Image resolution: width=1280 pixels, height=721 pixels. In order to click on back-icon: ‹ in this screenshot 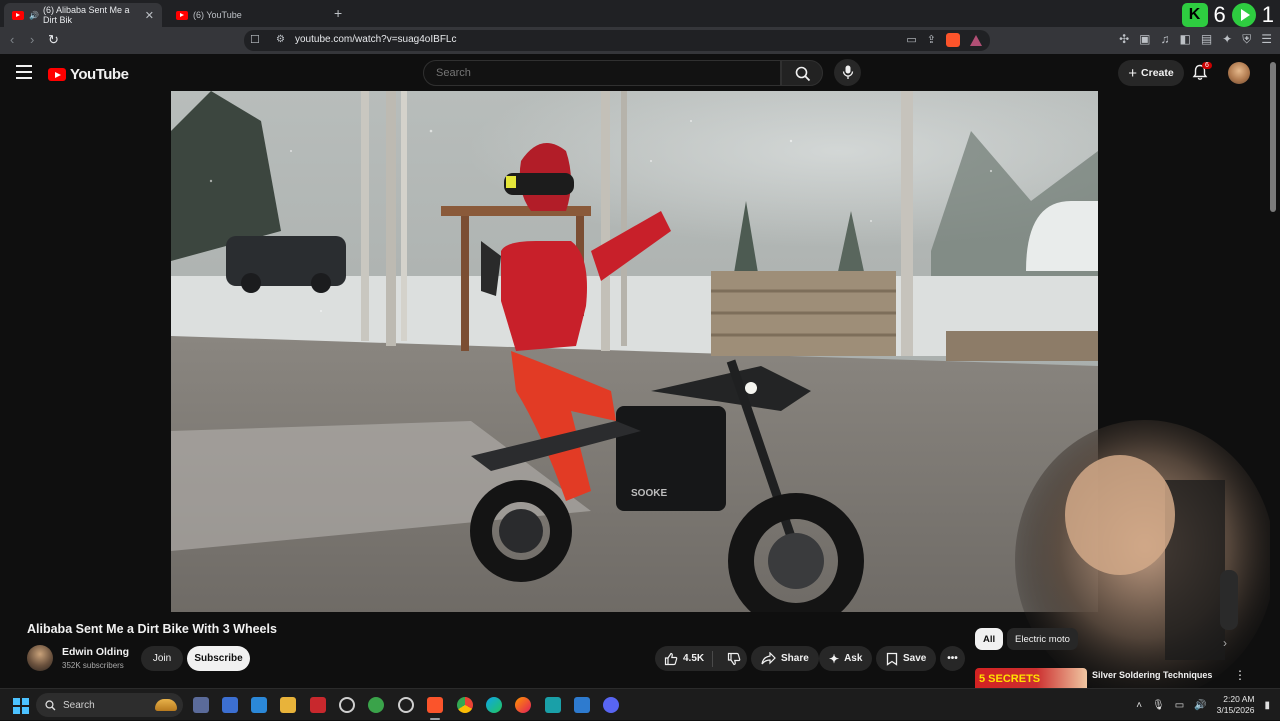, I will do `click(12, 39)`.